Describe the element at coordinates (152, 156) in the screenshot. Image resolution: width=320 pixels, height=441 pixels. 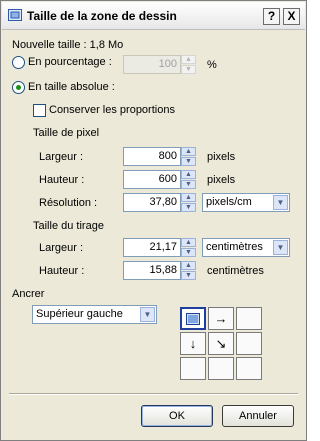
I see `pixel-width-input: 800` at that location.